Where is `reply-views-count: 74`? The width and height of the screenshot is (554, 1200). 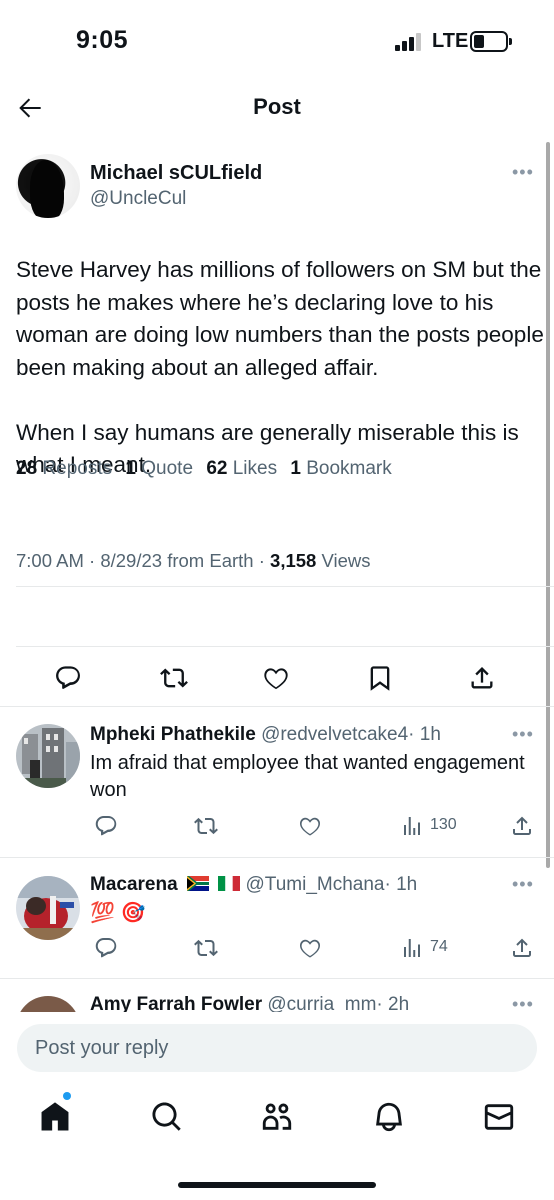 reply-views-count: 74 is located at coordinates (439, 947).